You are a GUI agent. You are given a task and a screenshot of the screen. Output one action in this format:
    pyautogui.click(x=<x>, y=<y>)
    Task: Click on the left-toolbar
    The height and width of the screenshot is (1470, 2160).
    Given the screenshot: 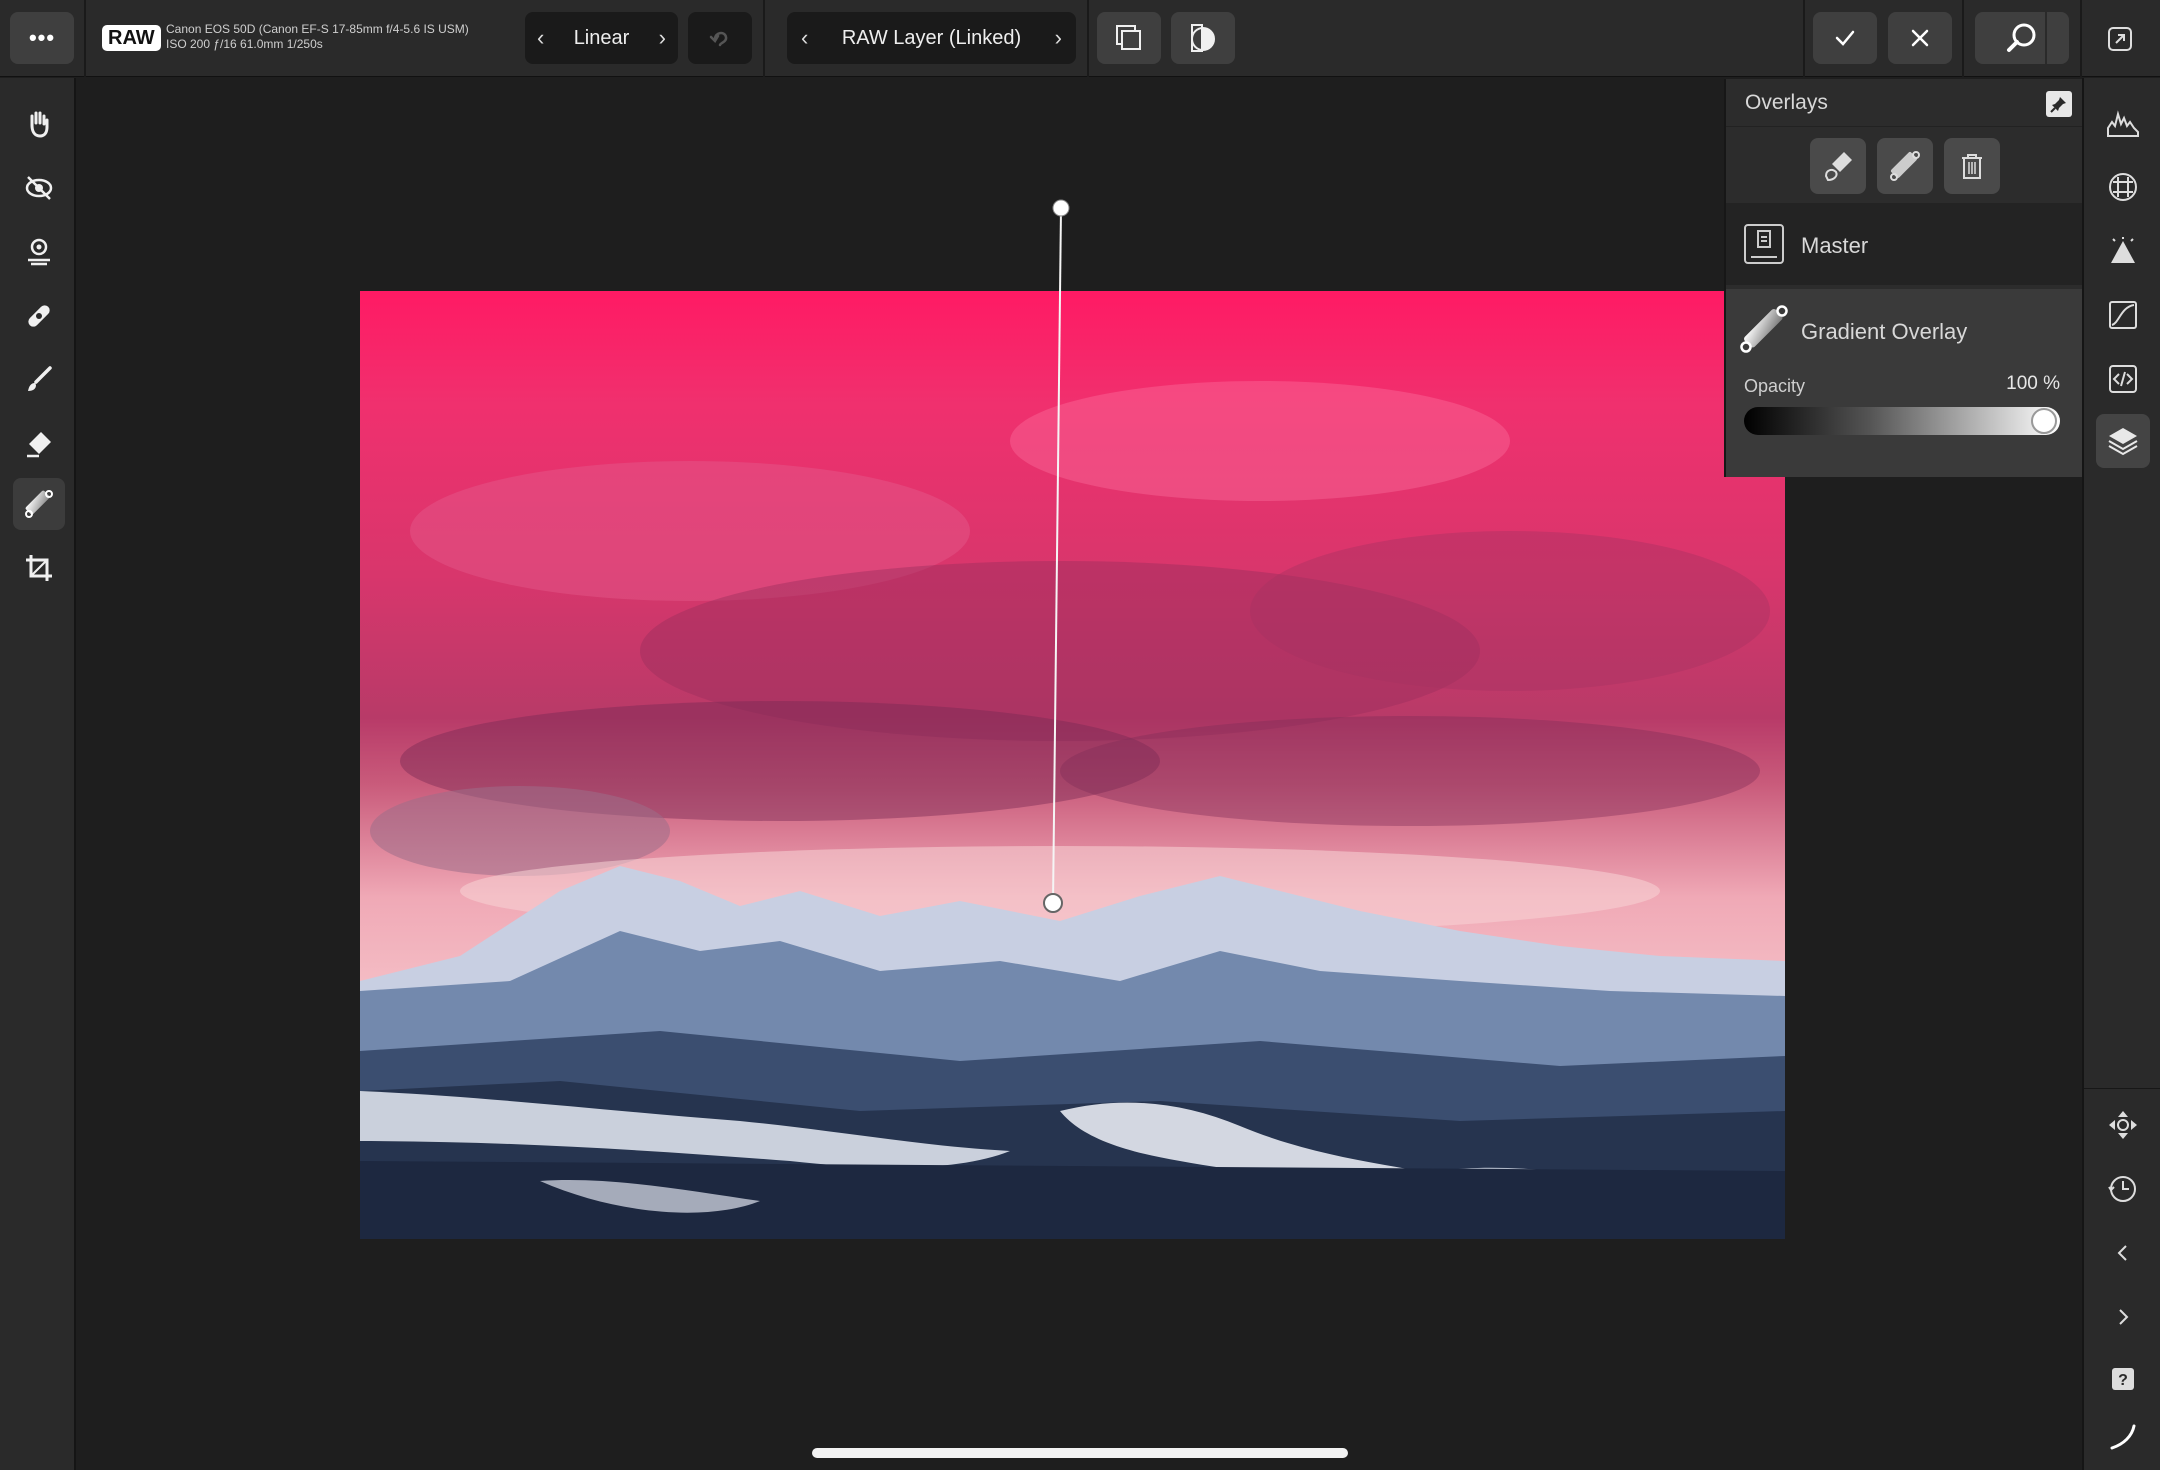 What is the action you would take?
    pyautogui.click(x=38, y=774)
    